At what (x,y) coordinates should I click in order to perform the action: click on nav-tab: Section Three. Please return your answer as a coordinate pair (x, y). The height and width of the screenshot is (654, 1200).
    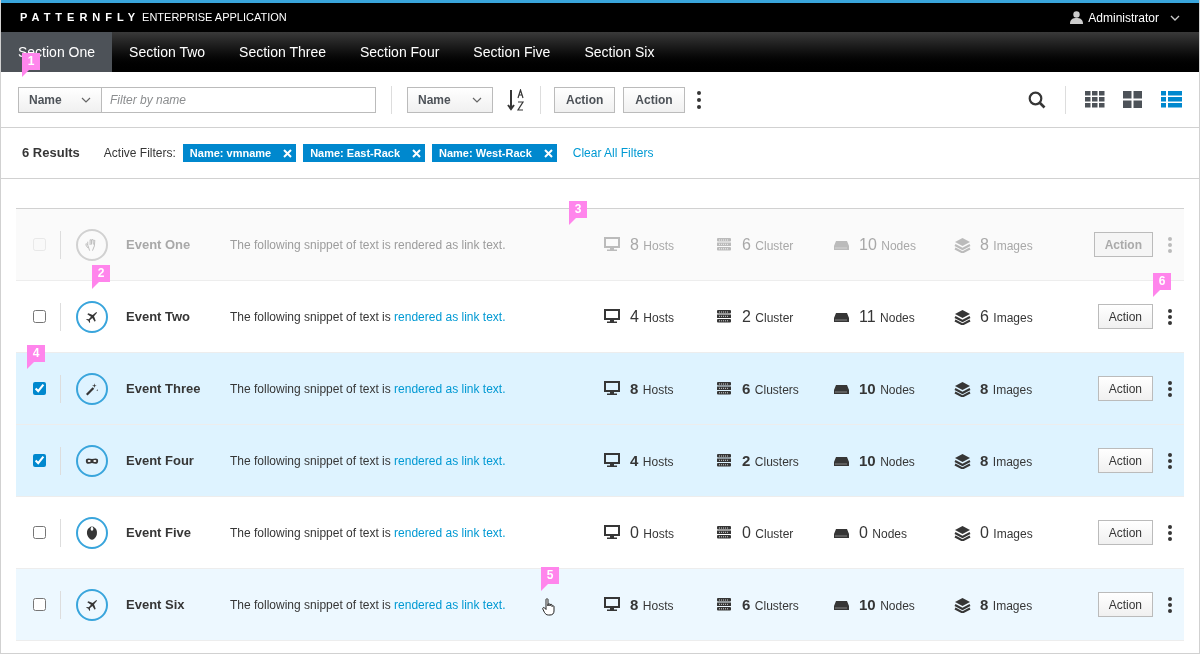
    Looking at the image, I should click on (282, 52).